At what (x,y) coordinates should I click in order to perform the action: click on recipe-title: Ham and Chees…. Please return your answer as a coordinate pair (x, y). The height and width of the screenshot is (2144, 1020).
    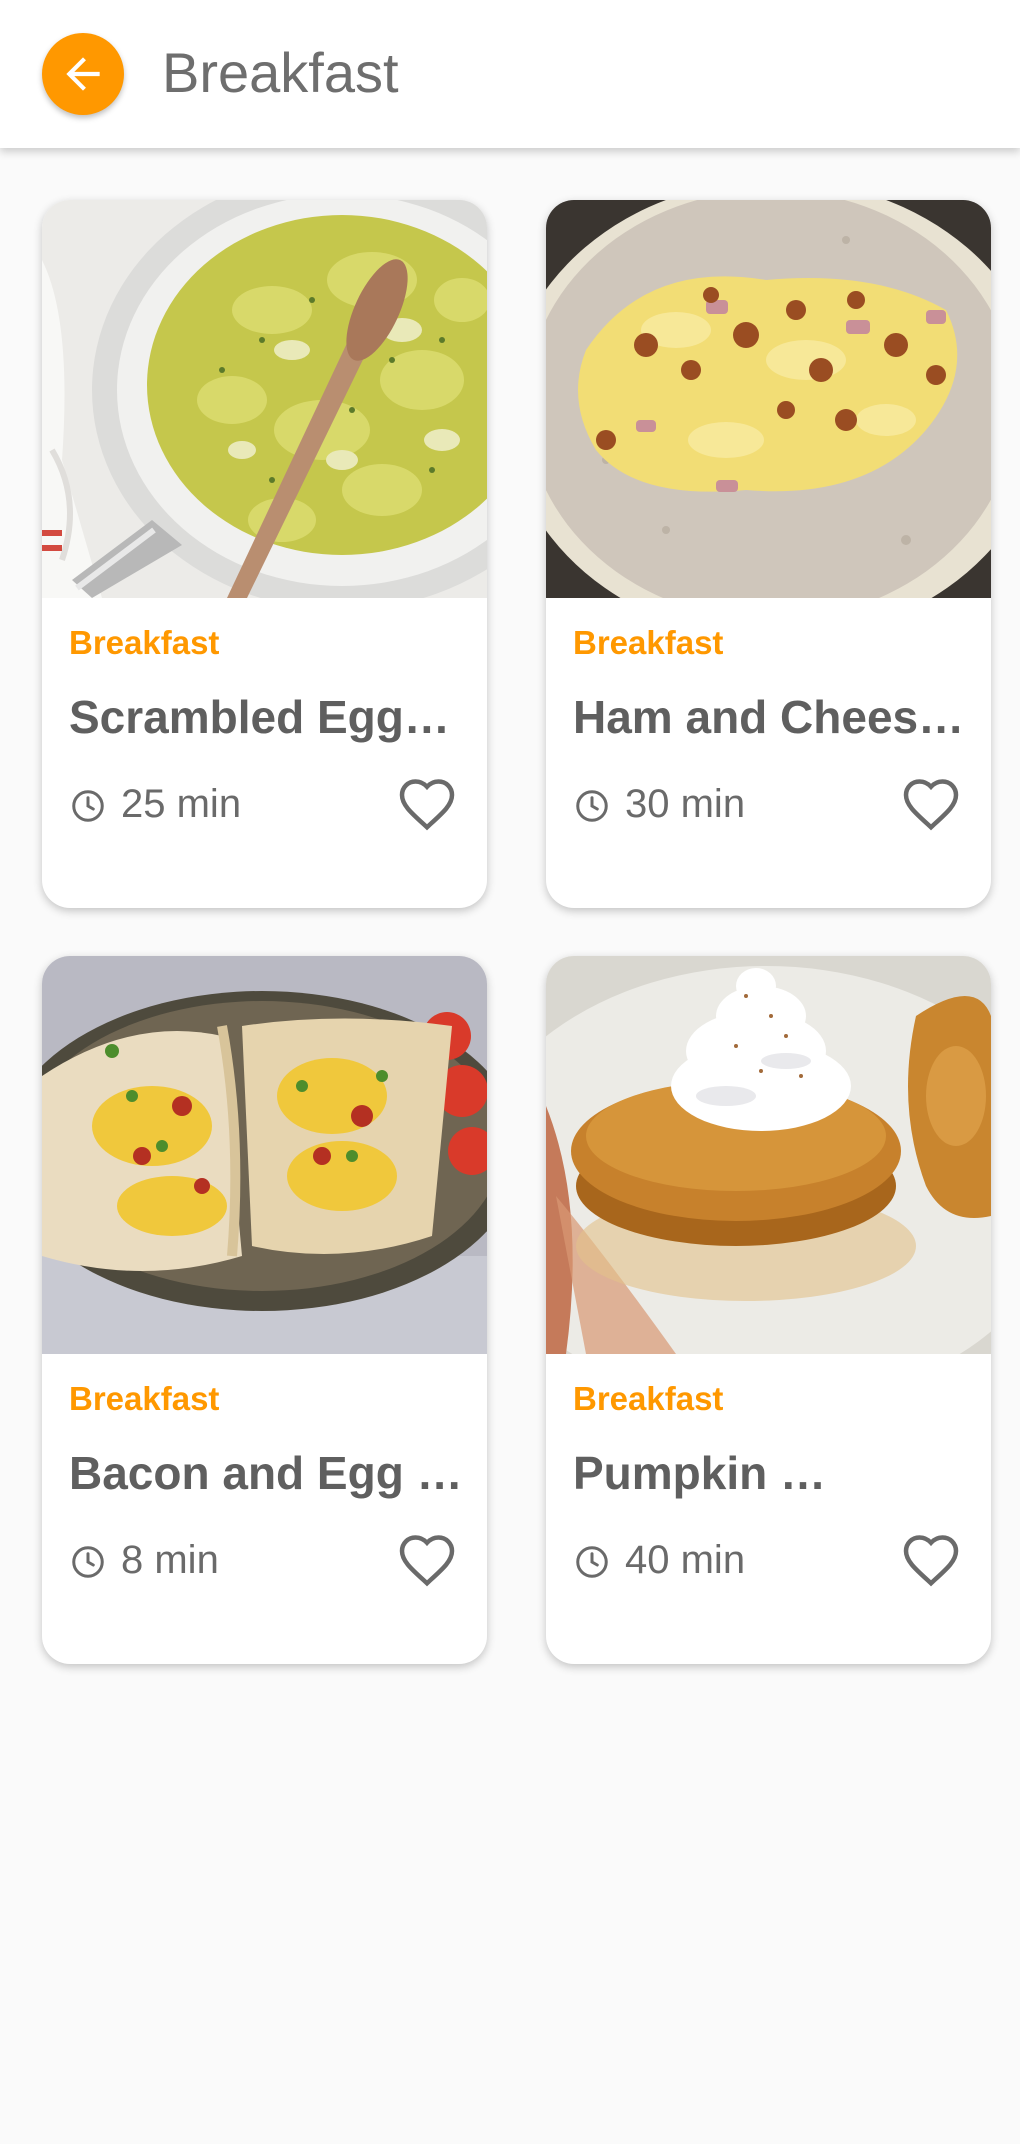
    Looking at the image, I should click on (769, 717).